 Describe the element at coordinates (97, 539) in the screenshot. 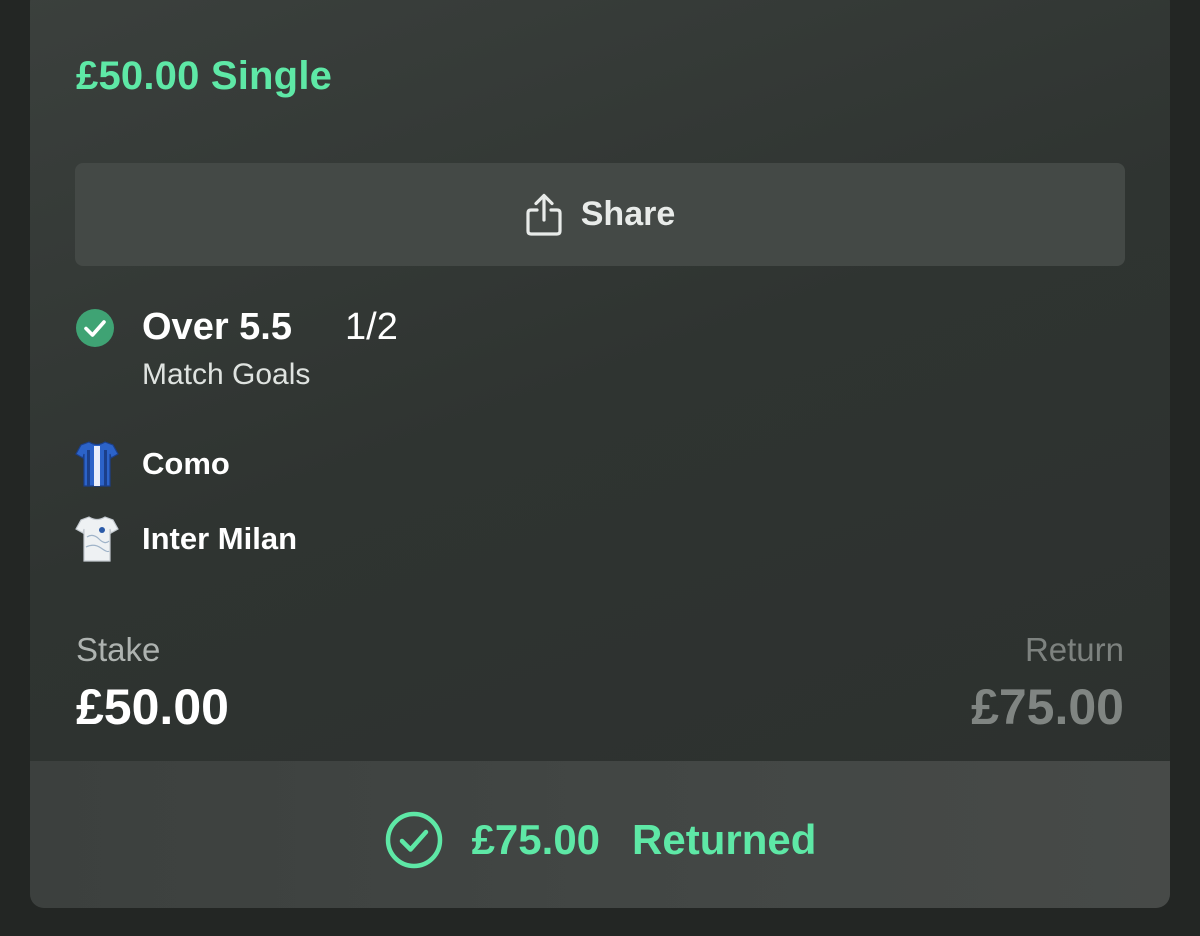

I see `inter-milan-shirt-icon` at that location.